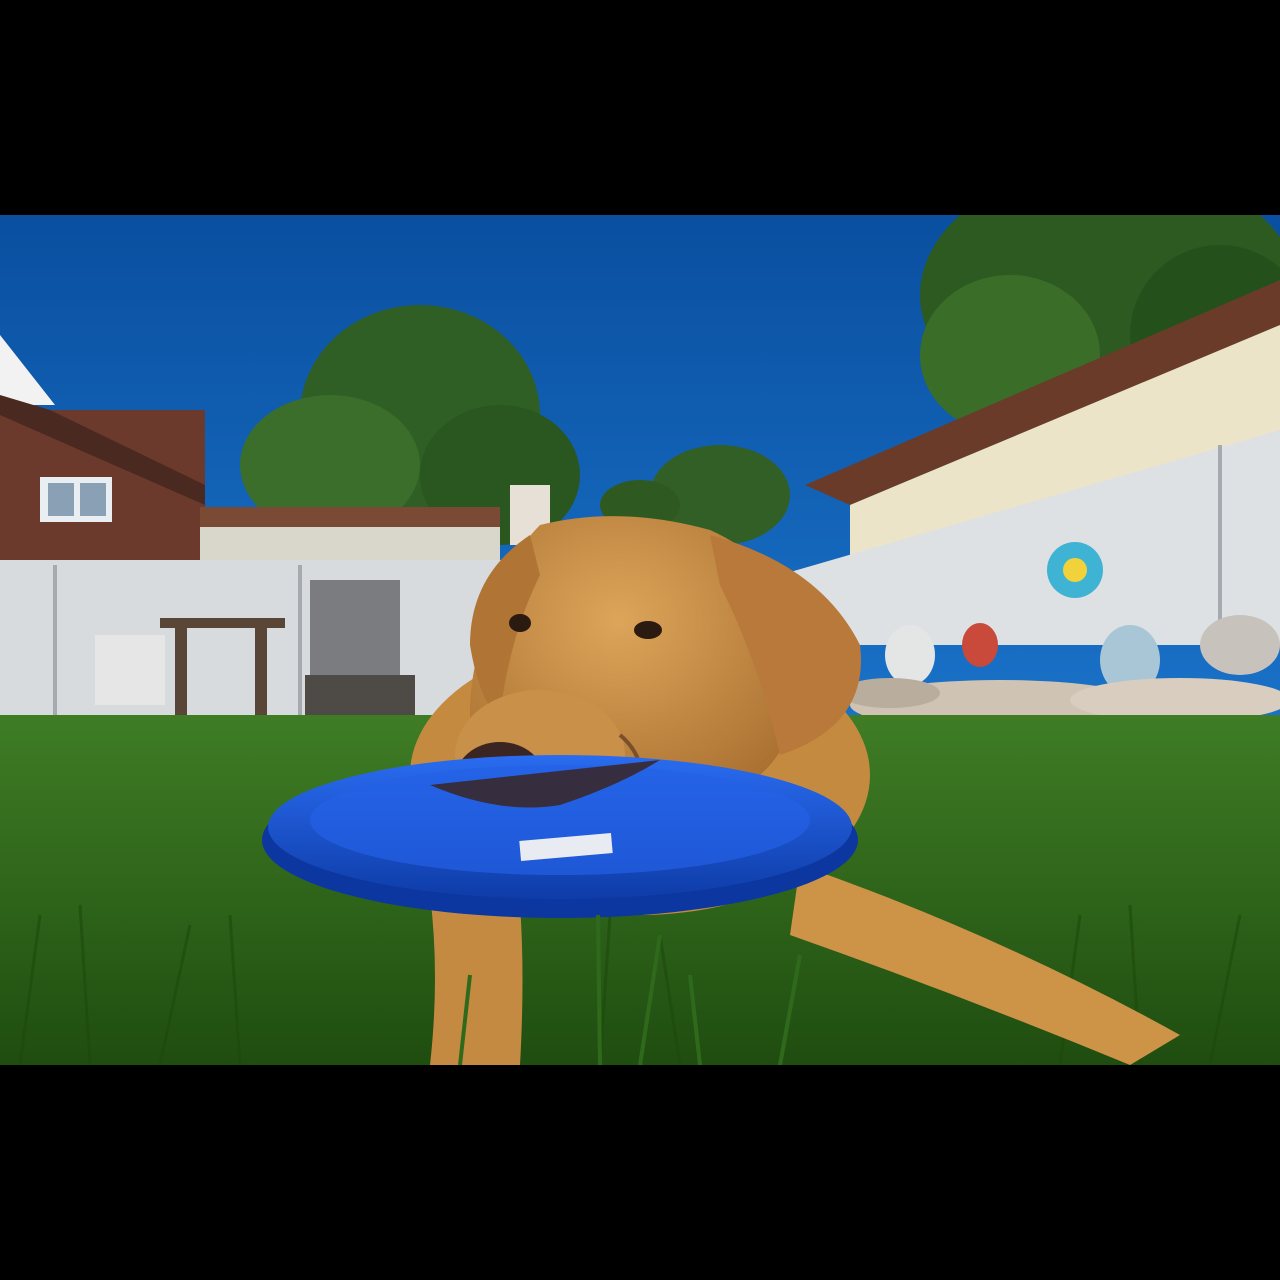  What do you see at coordinates (648, 630) in the screenshot?
I see `dog-right-eye` at bounding box center [648, 630].